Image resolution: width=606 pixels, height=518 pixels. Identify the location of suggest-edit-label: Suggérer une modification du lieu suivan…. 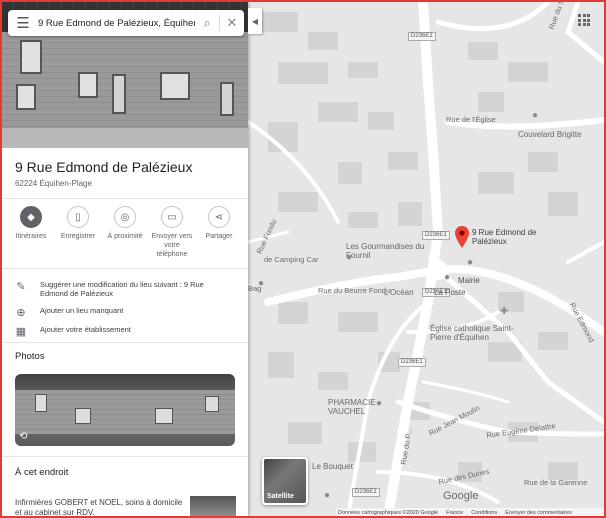
(122, 289).